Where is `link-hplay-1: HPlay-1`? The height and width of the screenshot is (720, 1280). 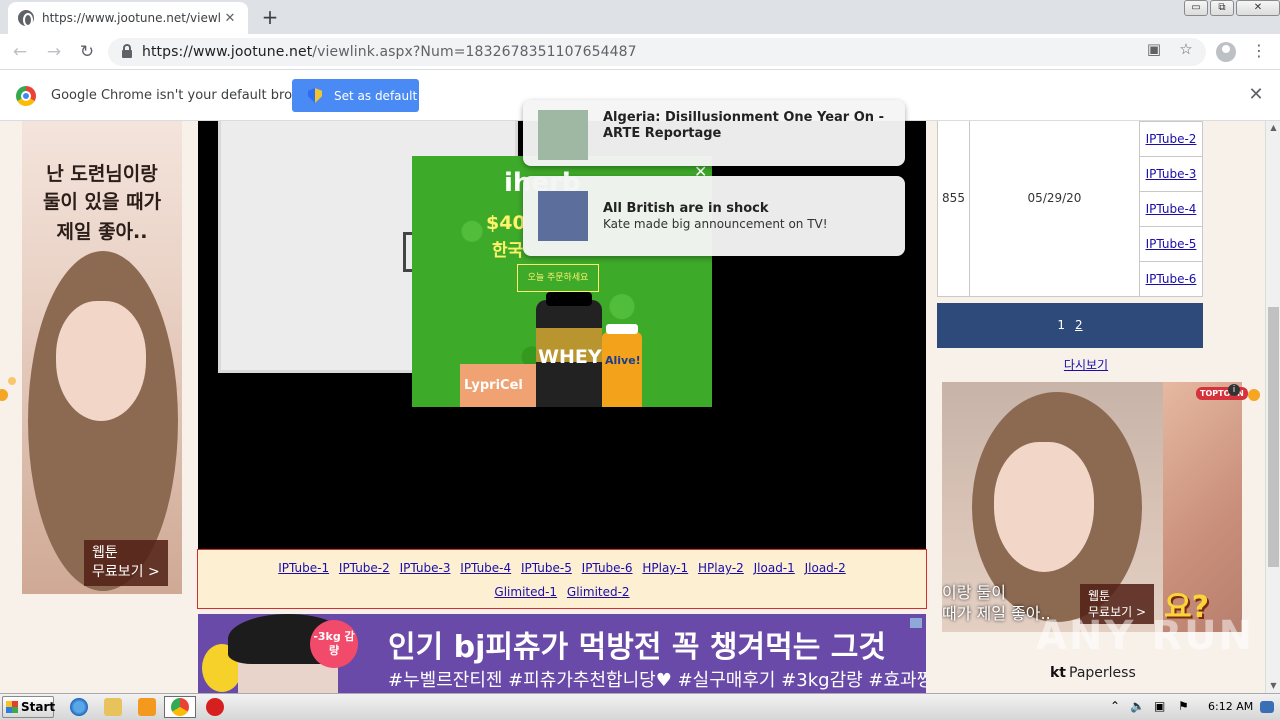 link-hplay-1: HPlay-1 is located at coordinates (665, 568).